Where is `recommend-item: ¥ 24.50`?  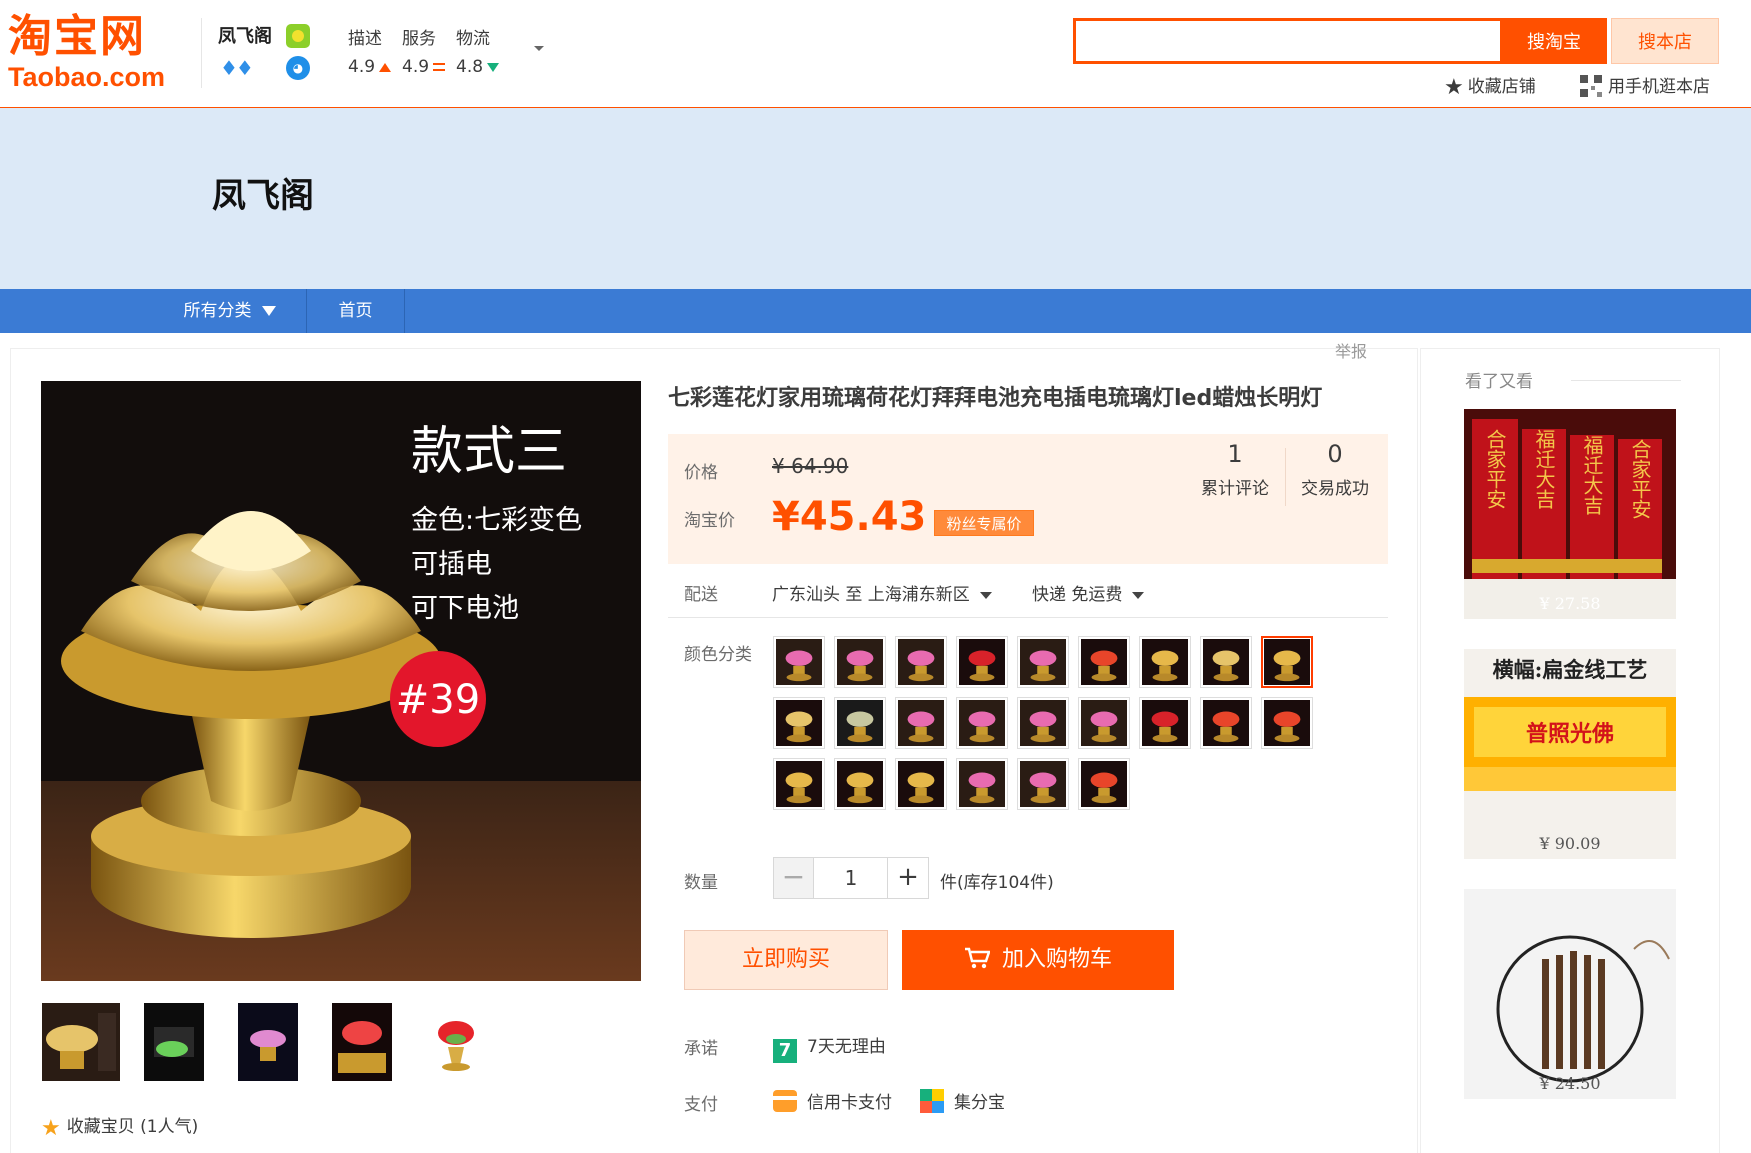 recommend-item: ¥ 24.50 is located at coordinates (1570, 994).